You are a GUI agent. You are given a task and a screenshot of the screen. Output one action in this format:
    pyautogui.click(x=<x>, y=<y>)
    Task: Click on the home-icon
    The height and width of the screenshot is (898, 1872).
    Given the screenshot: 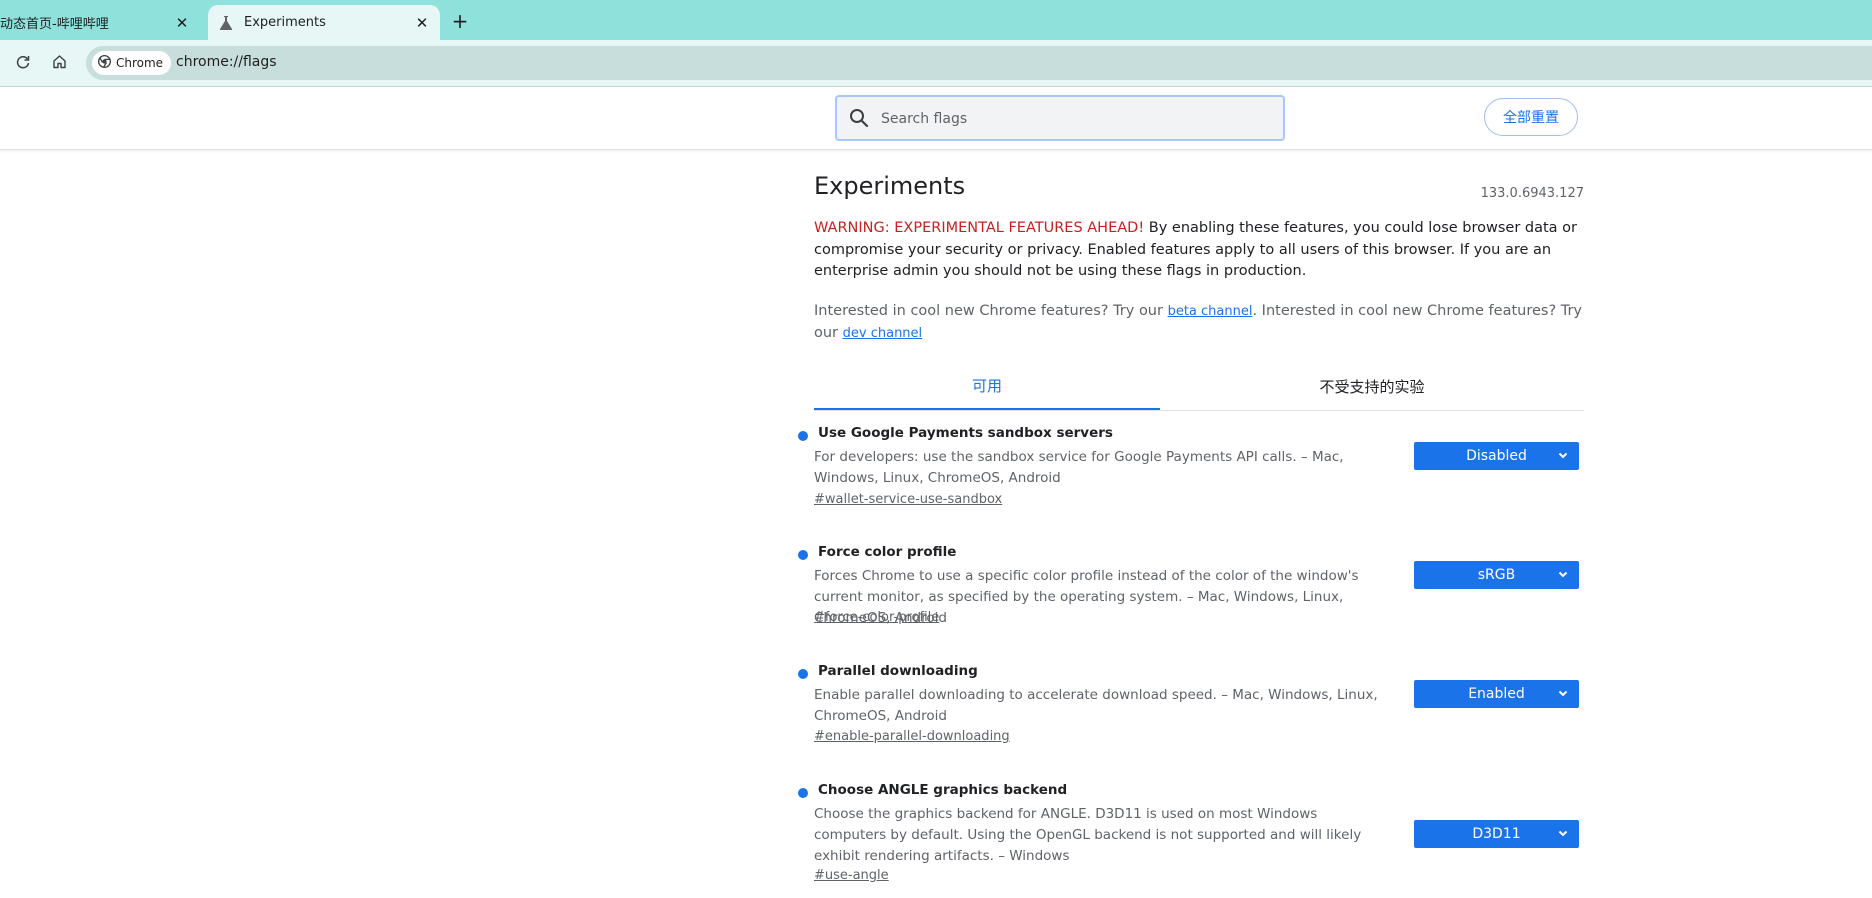 What is the action you would take?
    pyautogui.click(x=59, y=63)
    